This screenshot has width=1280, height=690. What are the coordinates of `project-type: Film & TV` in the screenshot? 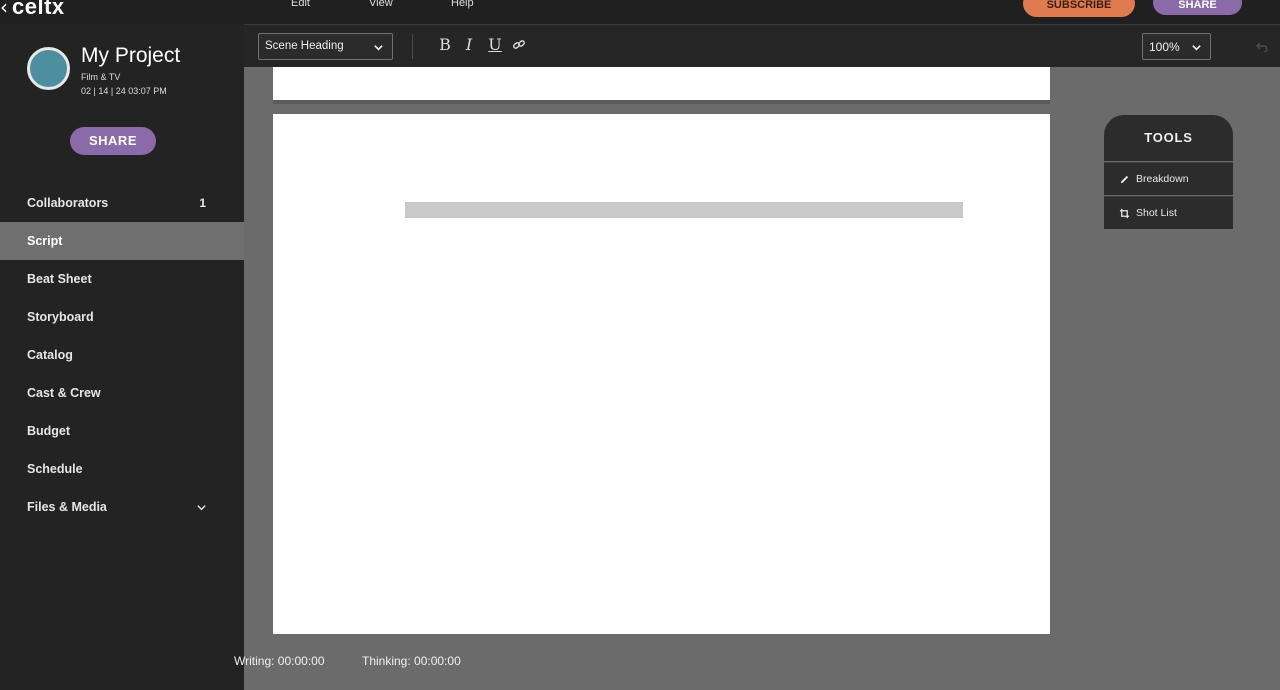 It's located at (101, 77).